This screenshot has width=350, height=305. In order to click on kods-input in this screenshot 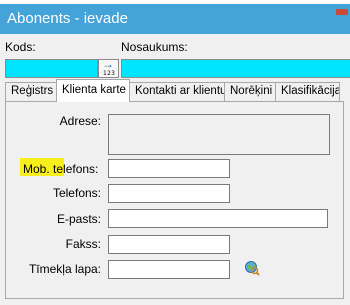, I will do `click(51, 68)`.